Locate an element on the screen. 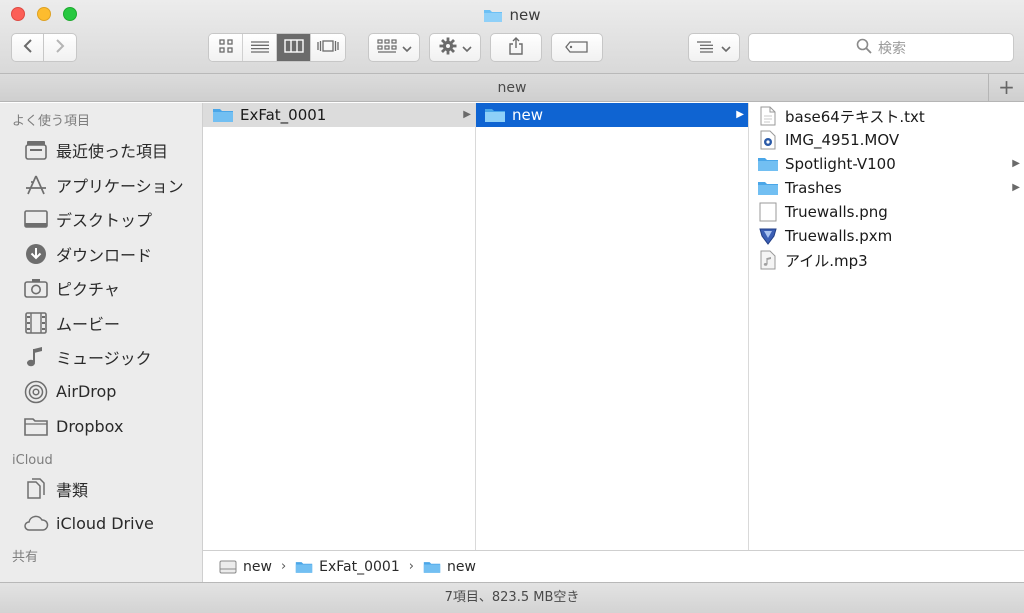 This screenshot has width=1024, height=613. column-view-button is located at coordinates (294, 47).